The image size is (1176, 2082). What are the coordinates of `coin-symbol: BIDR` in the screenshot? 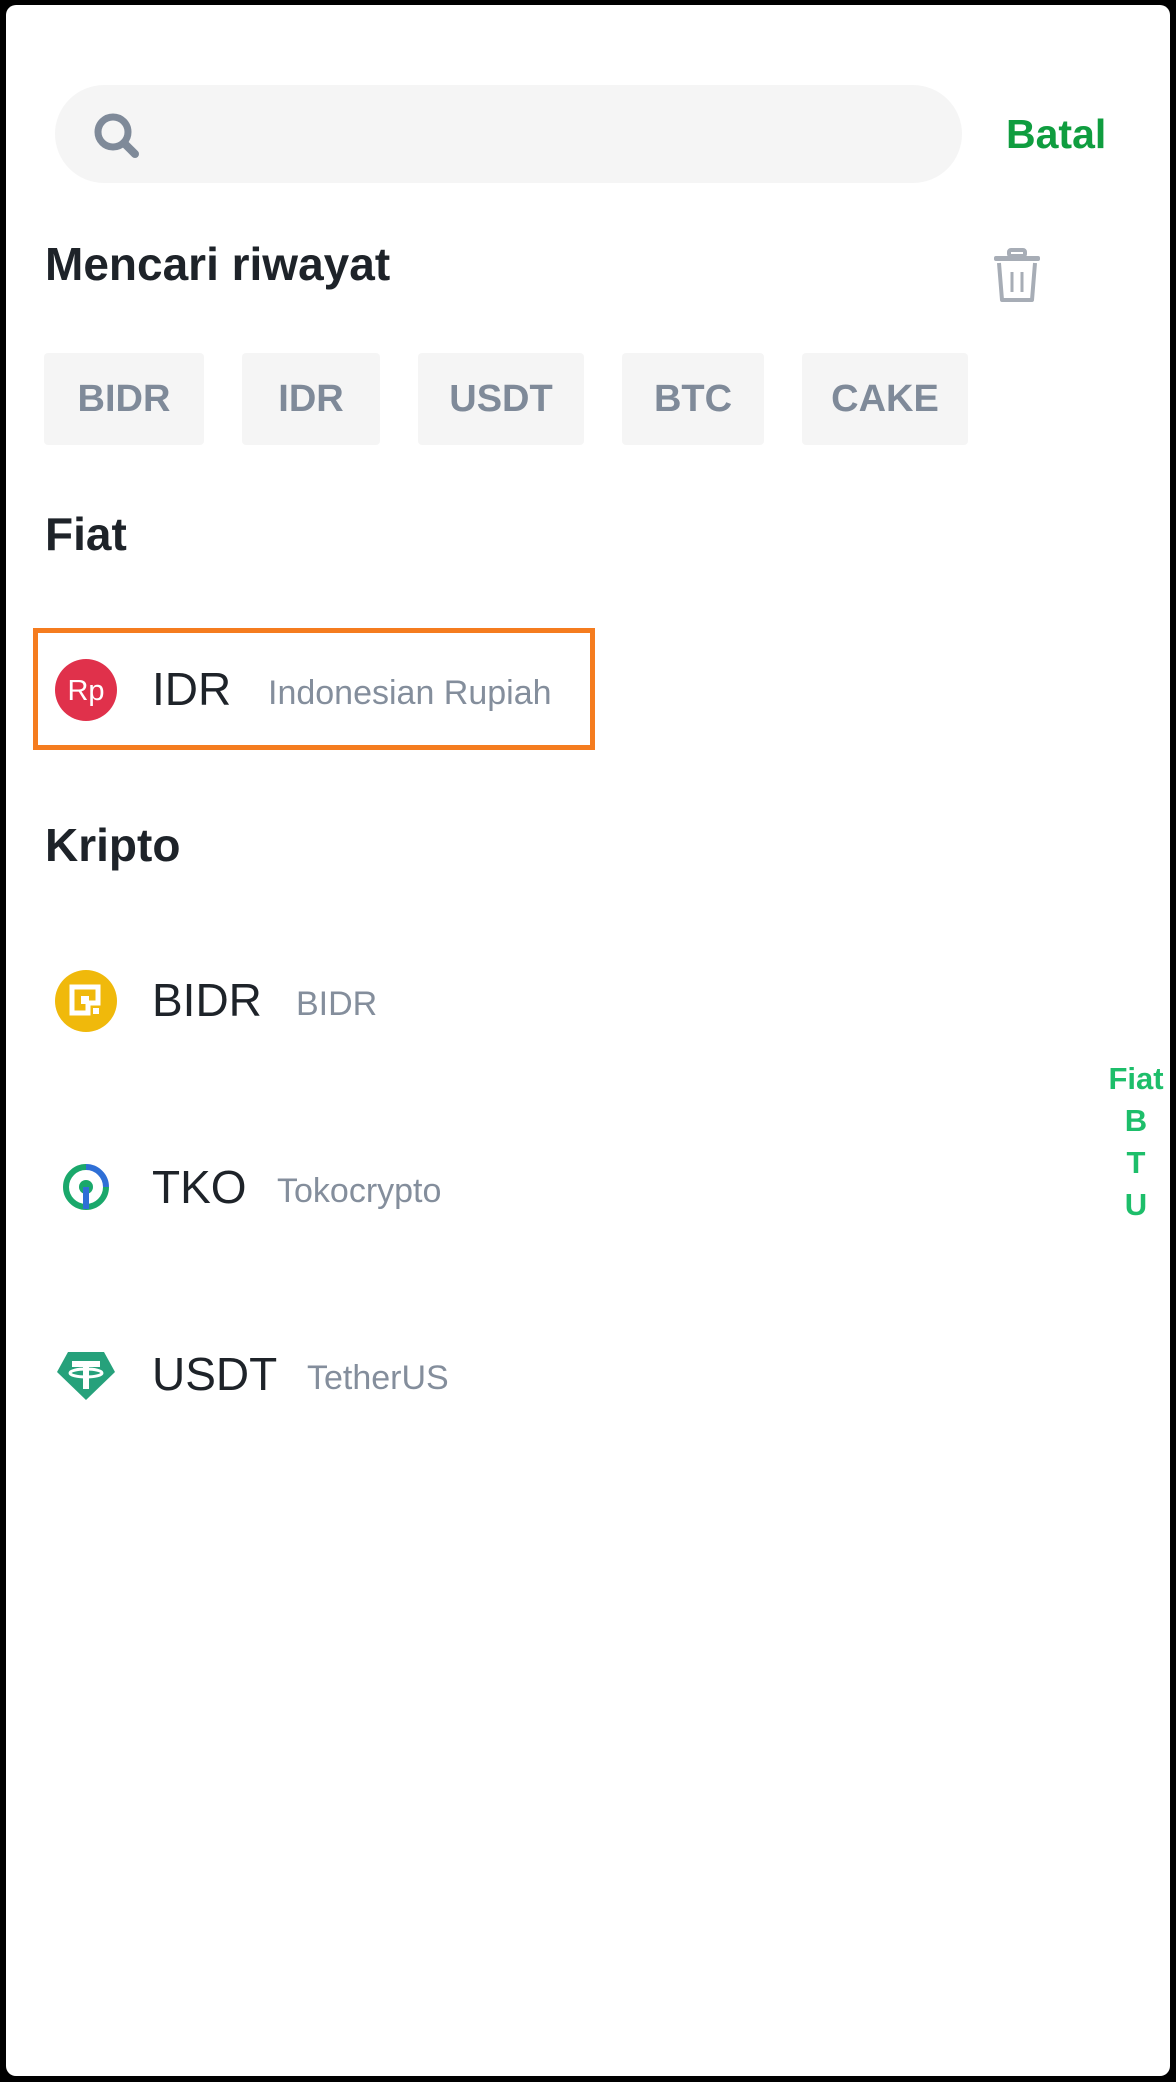 It's located at (207, 1000).